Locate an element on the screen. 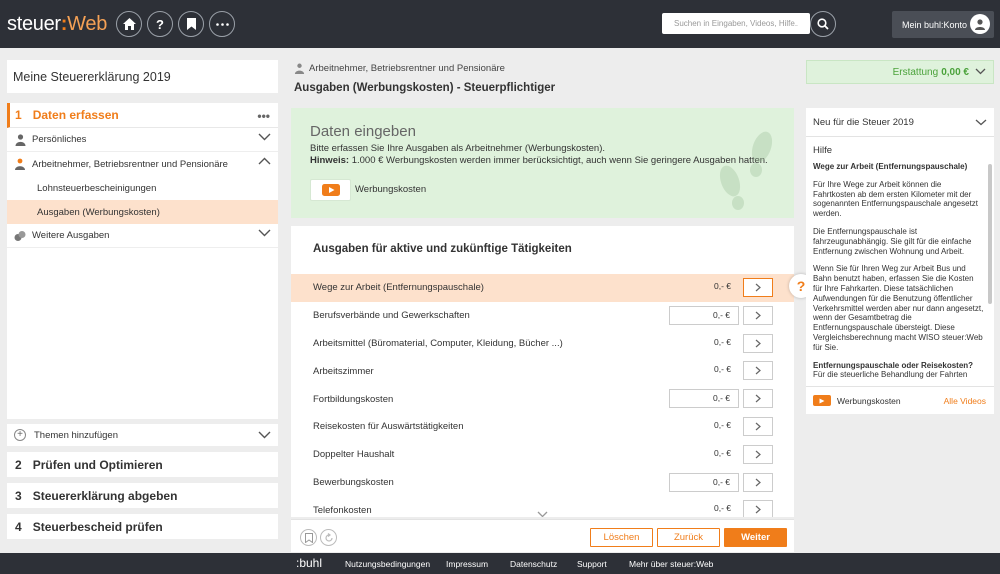 Image resolution: width=1000 pixels, height=574 pixels. step-1-data-entry: 1 Daten erfassen ••• is located at coordinates (142, 115).